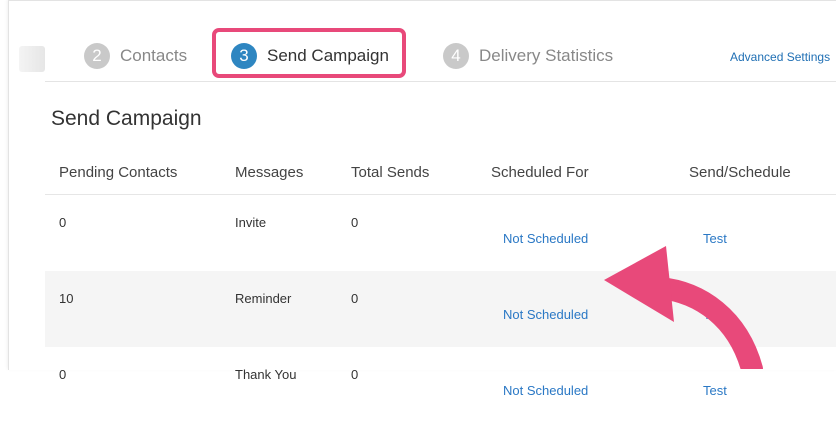  I want to click on column-header-total-sends: Total Sends, so click(416, 173).